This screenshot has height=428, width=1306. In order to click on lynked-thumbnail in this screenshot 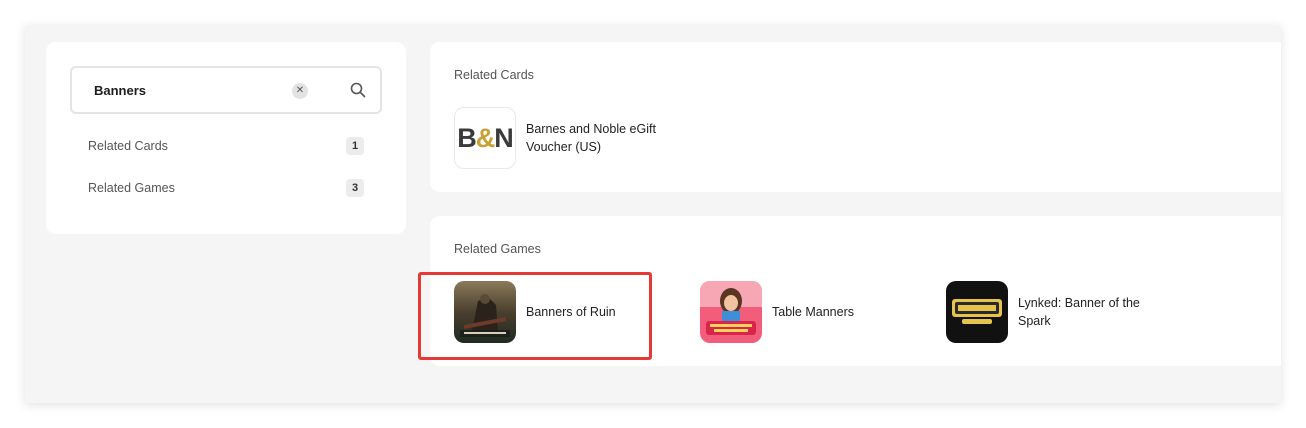, I will do `click(977, 312)`.